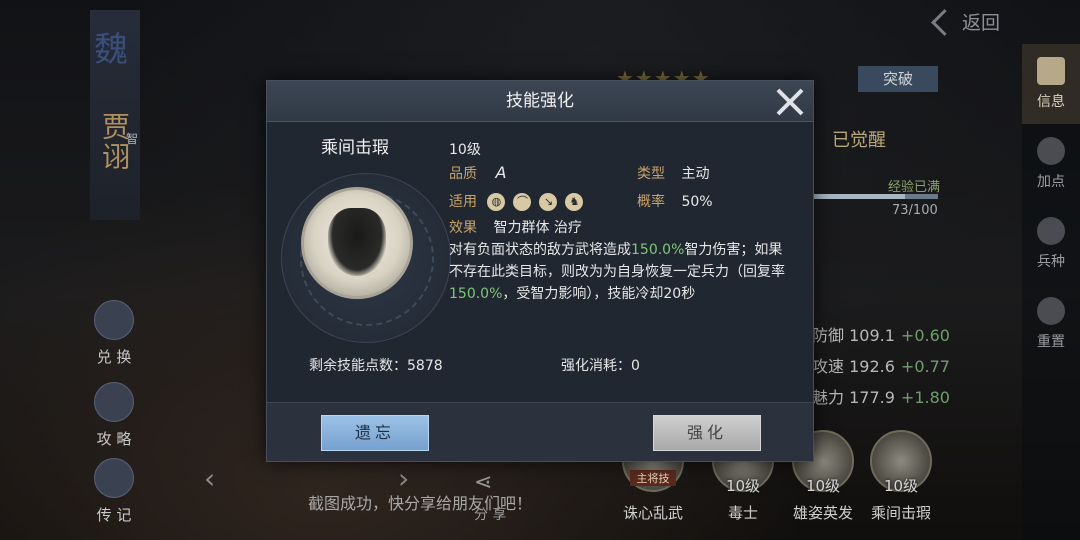 The width and height of the screenshot is (1080, 540). I want to click on skill-slot-4: 10级 乘间击瑕, so click(901, 476).